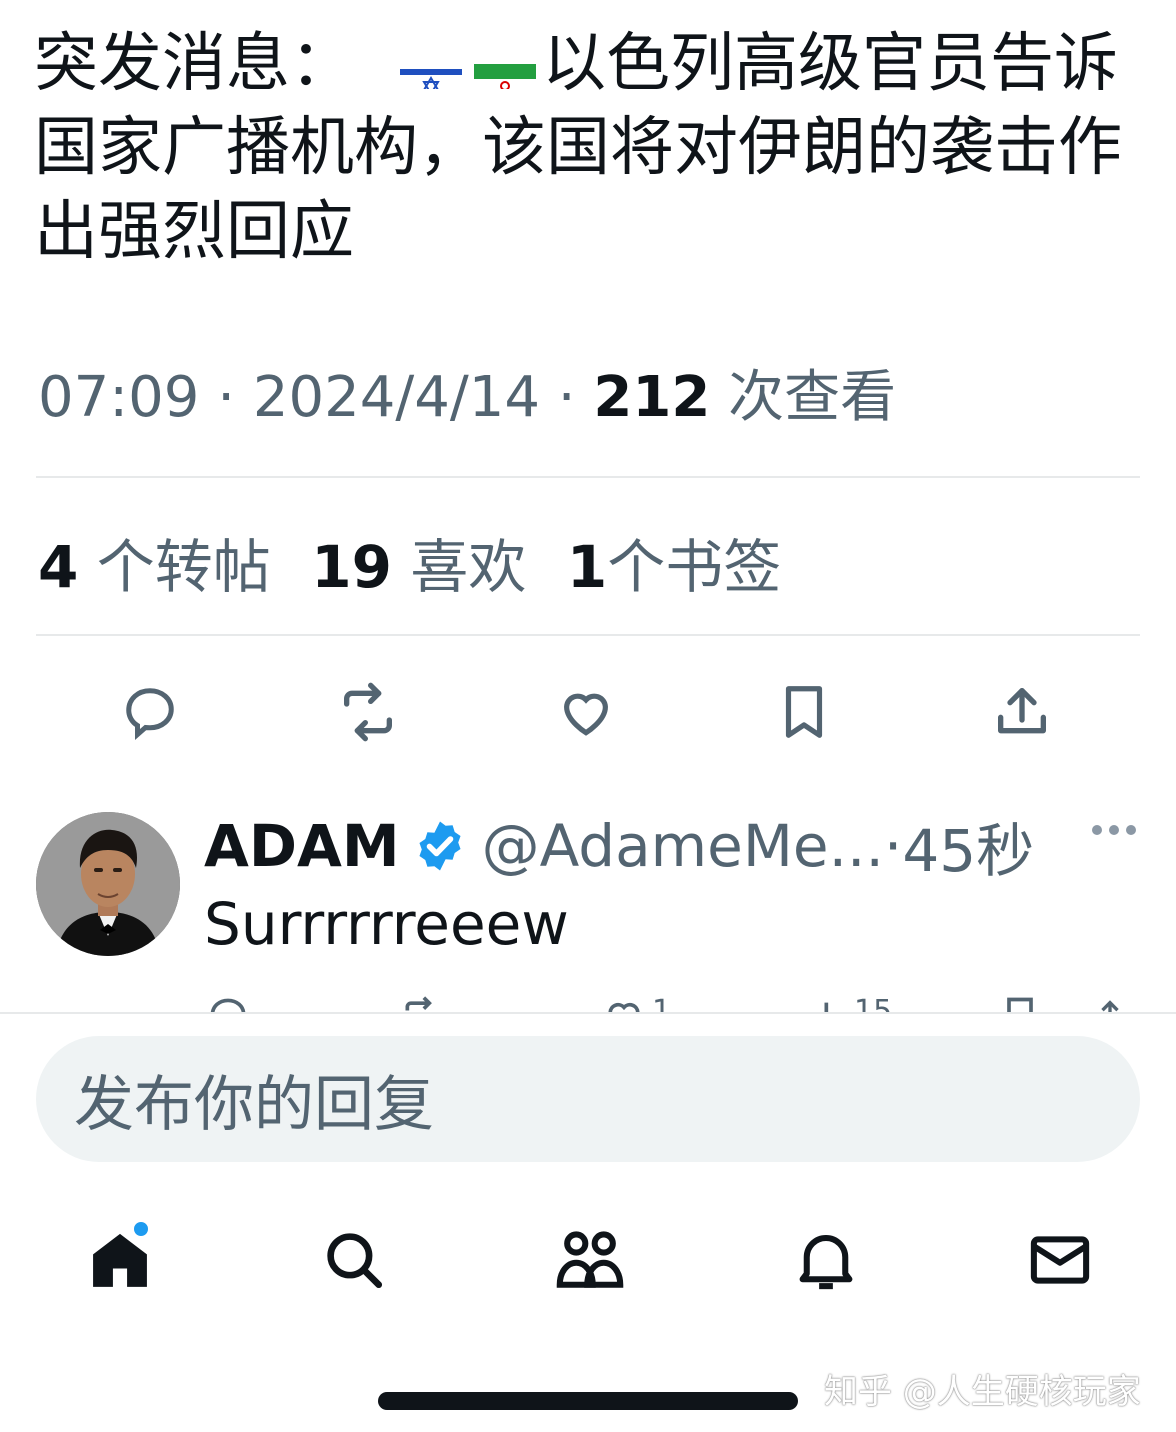  I want to click on verified-badge-icon, so click(440, 846).